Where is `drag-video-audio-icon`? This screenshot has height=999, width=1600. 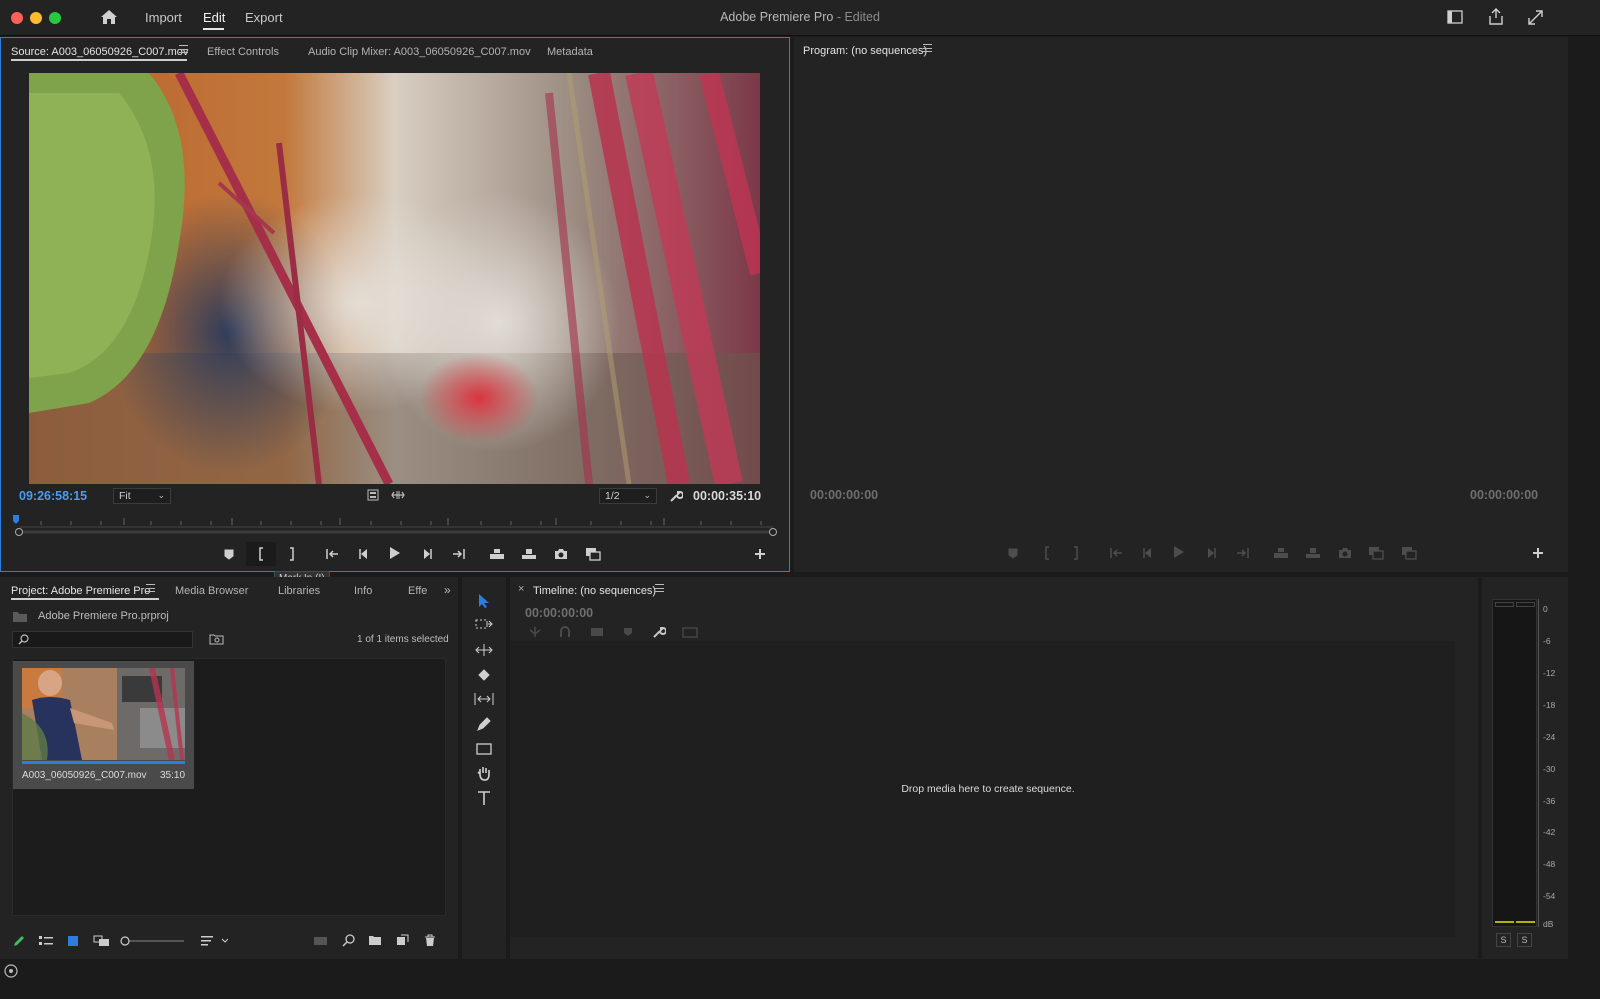 drag-video-audio-icon is located at coordinates (398, 495).